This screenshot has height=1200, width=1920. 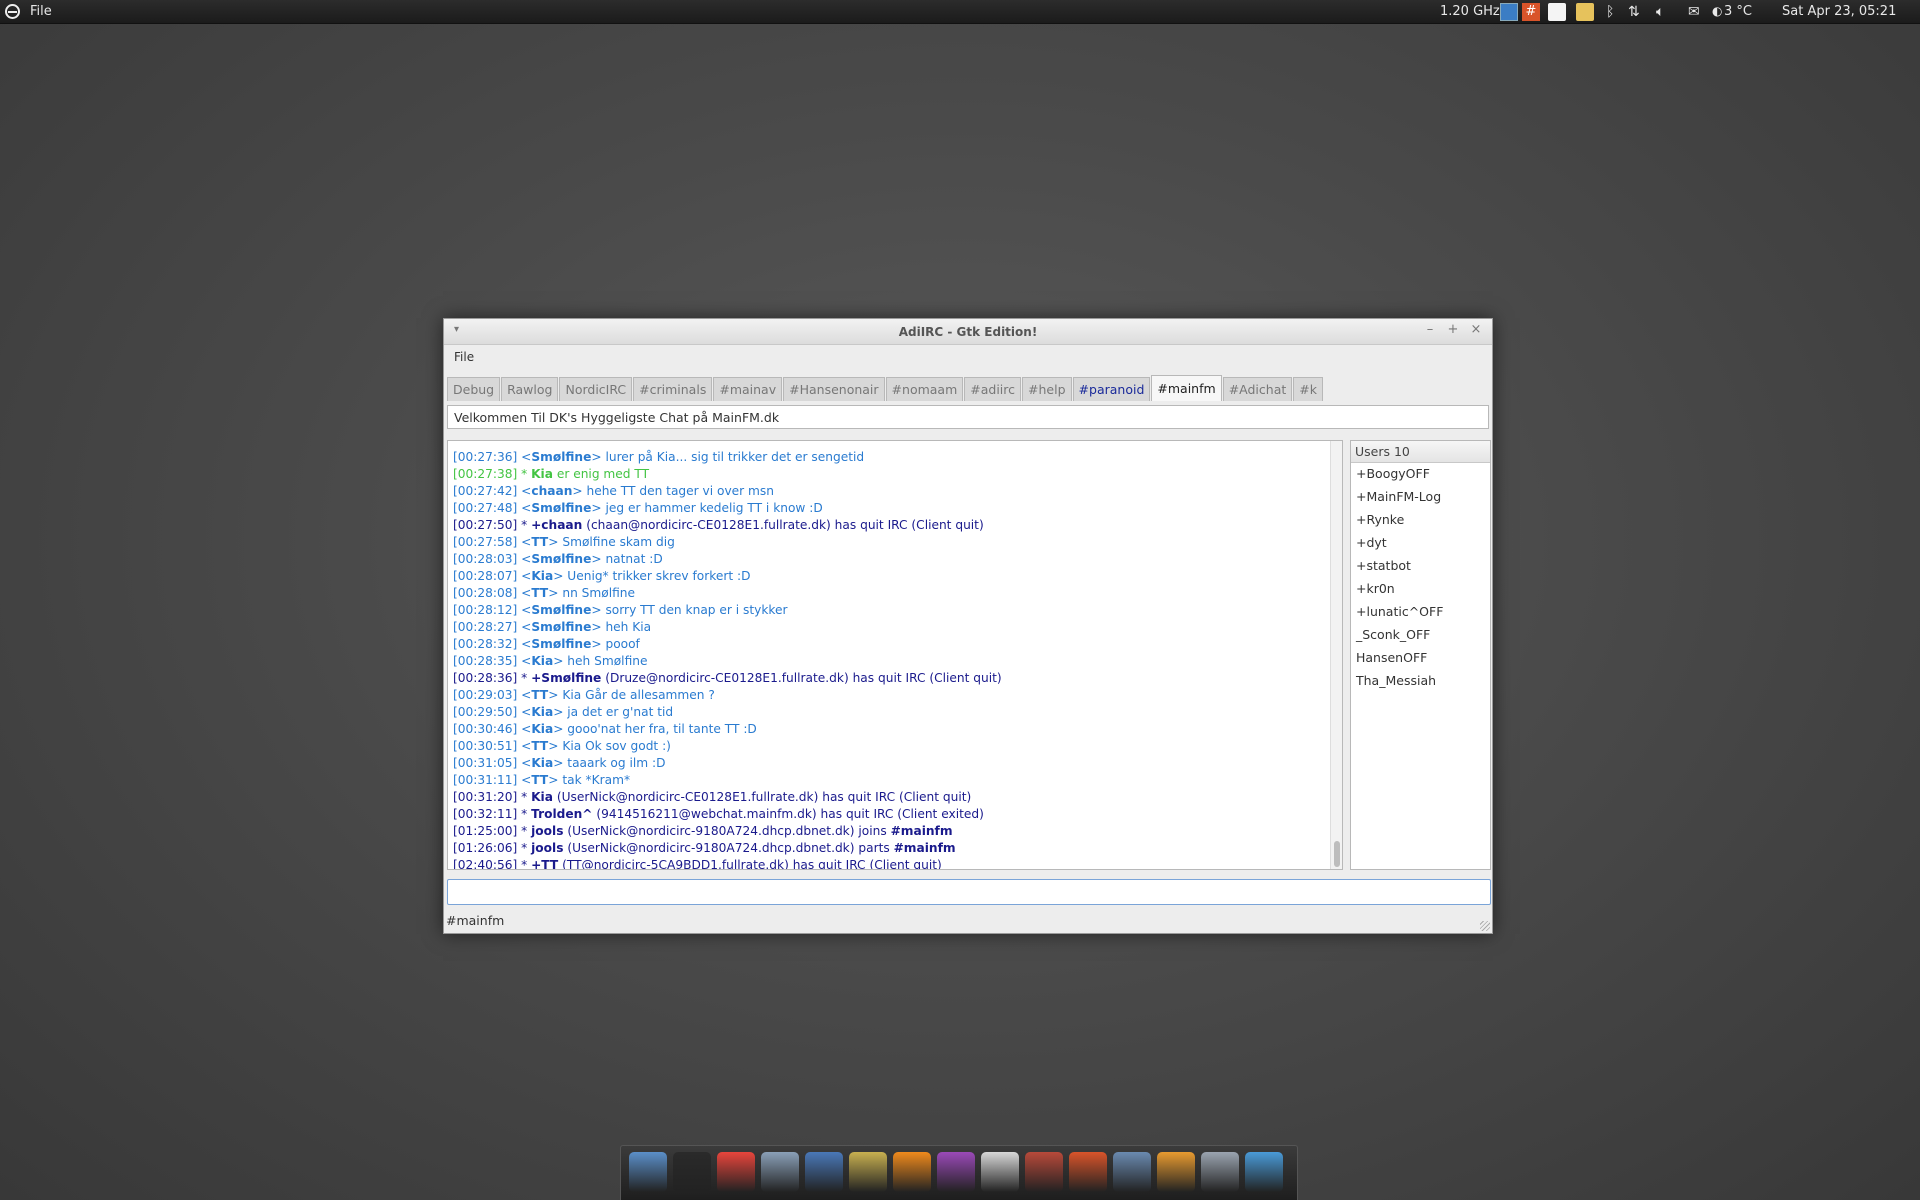 I want to click on tab-help: #help, so click(x=1047, y=389).